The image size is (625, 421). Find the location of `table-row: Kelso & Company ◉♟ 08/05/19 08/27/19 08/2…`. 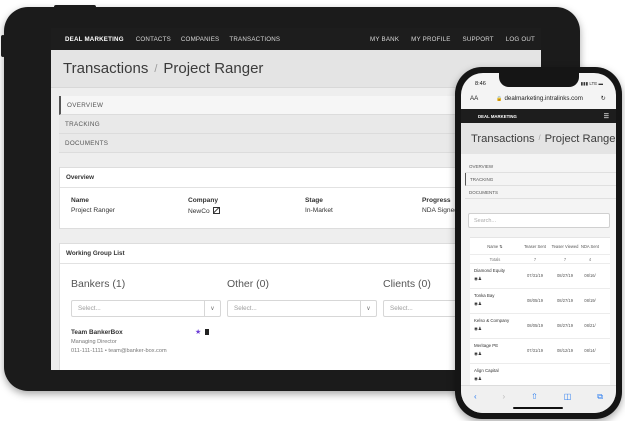

table-row: Kelso & Company ◉♟ 08/05/19 08/27/19 08/2… is located at coordinates (540, 326).